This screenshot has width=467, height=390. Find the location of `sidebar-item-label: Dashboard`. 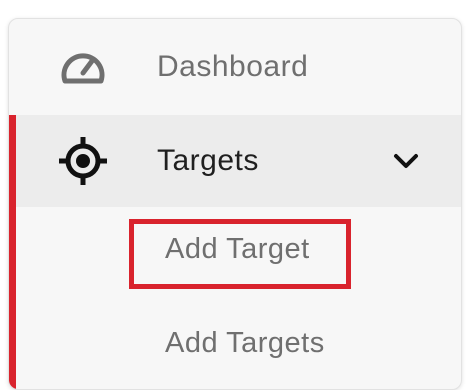

sidebar-item-label: Dashboard is located at coordinates (233, 66).